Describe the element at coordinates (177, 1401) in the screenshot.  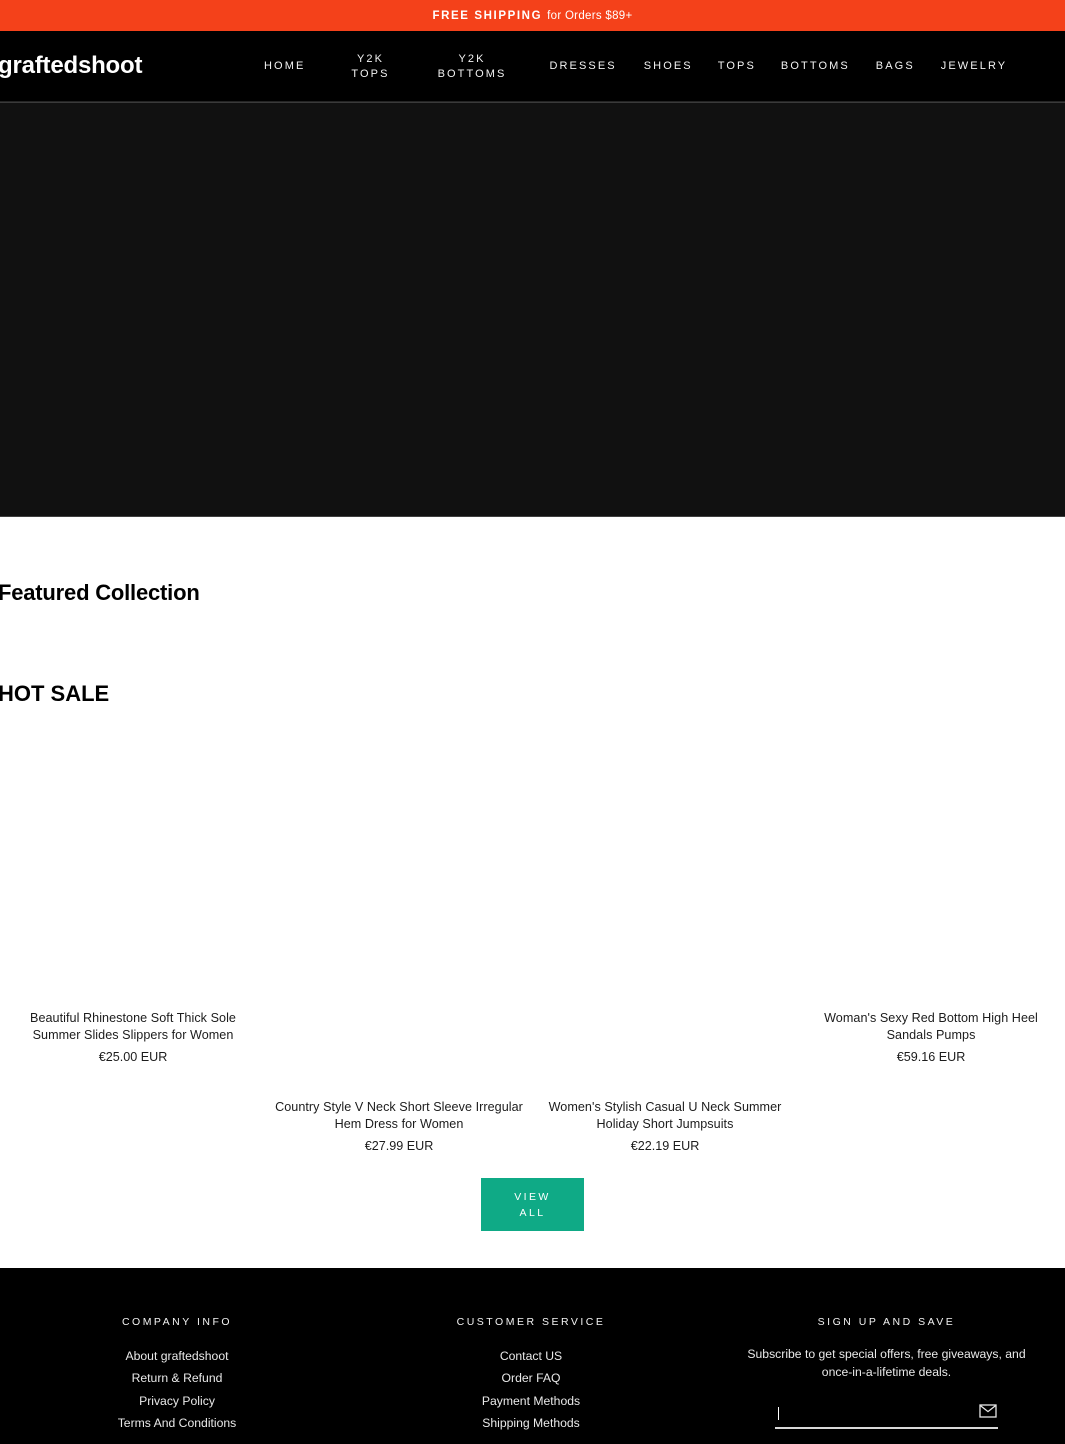
I see `footer-link-privacy-policy: Privacy Policy` at that location.